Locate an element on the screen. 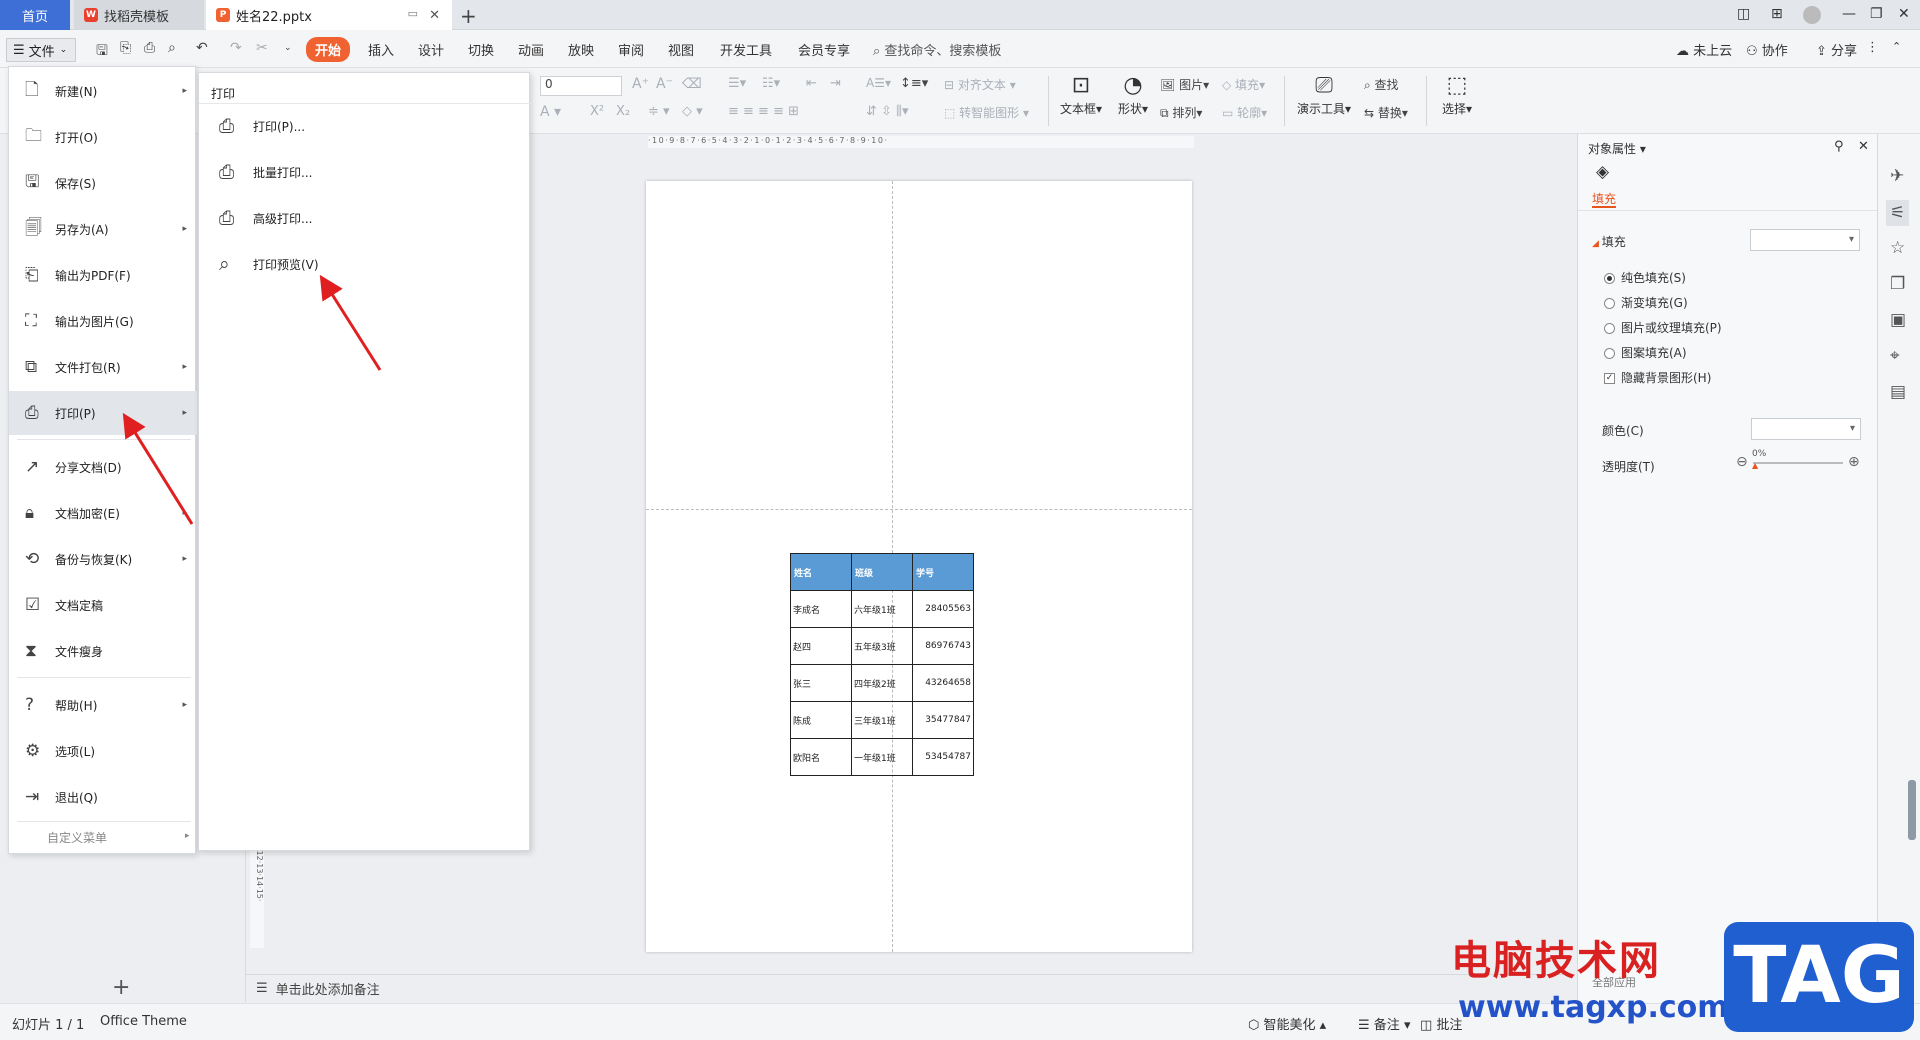  slider-thumb-icon: ▲ is located at coordinates (1755, 465).